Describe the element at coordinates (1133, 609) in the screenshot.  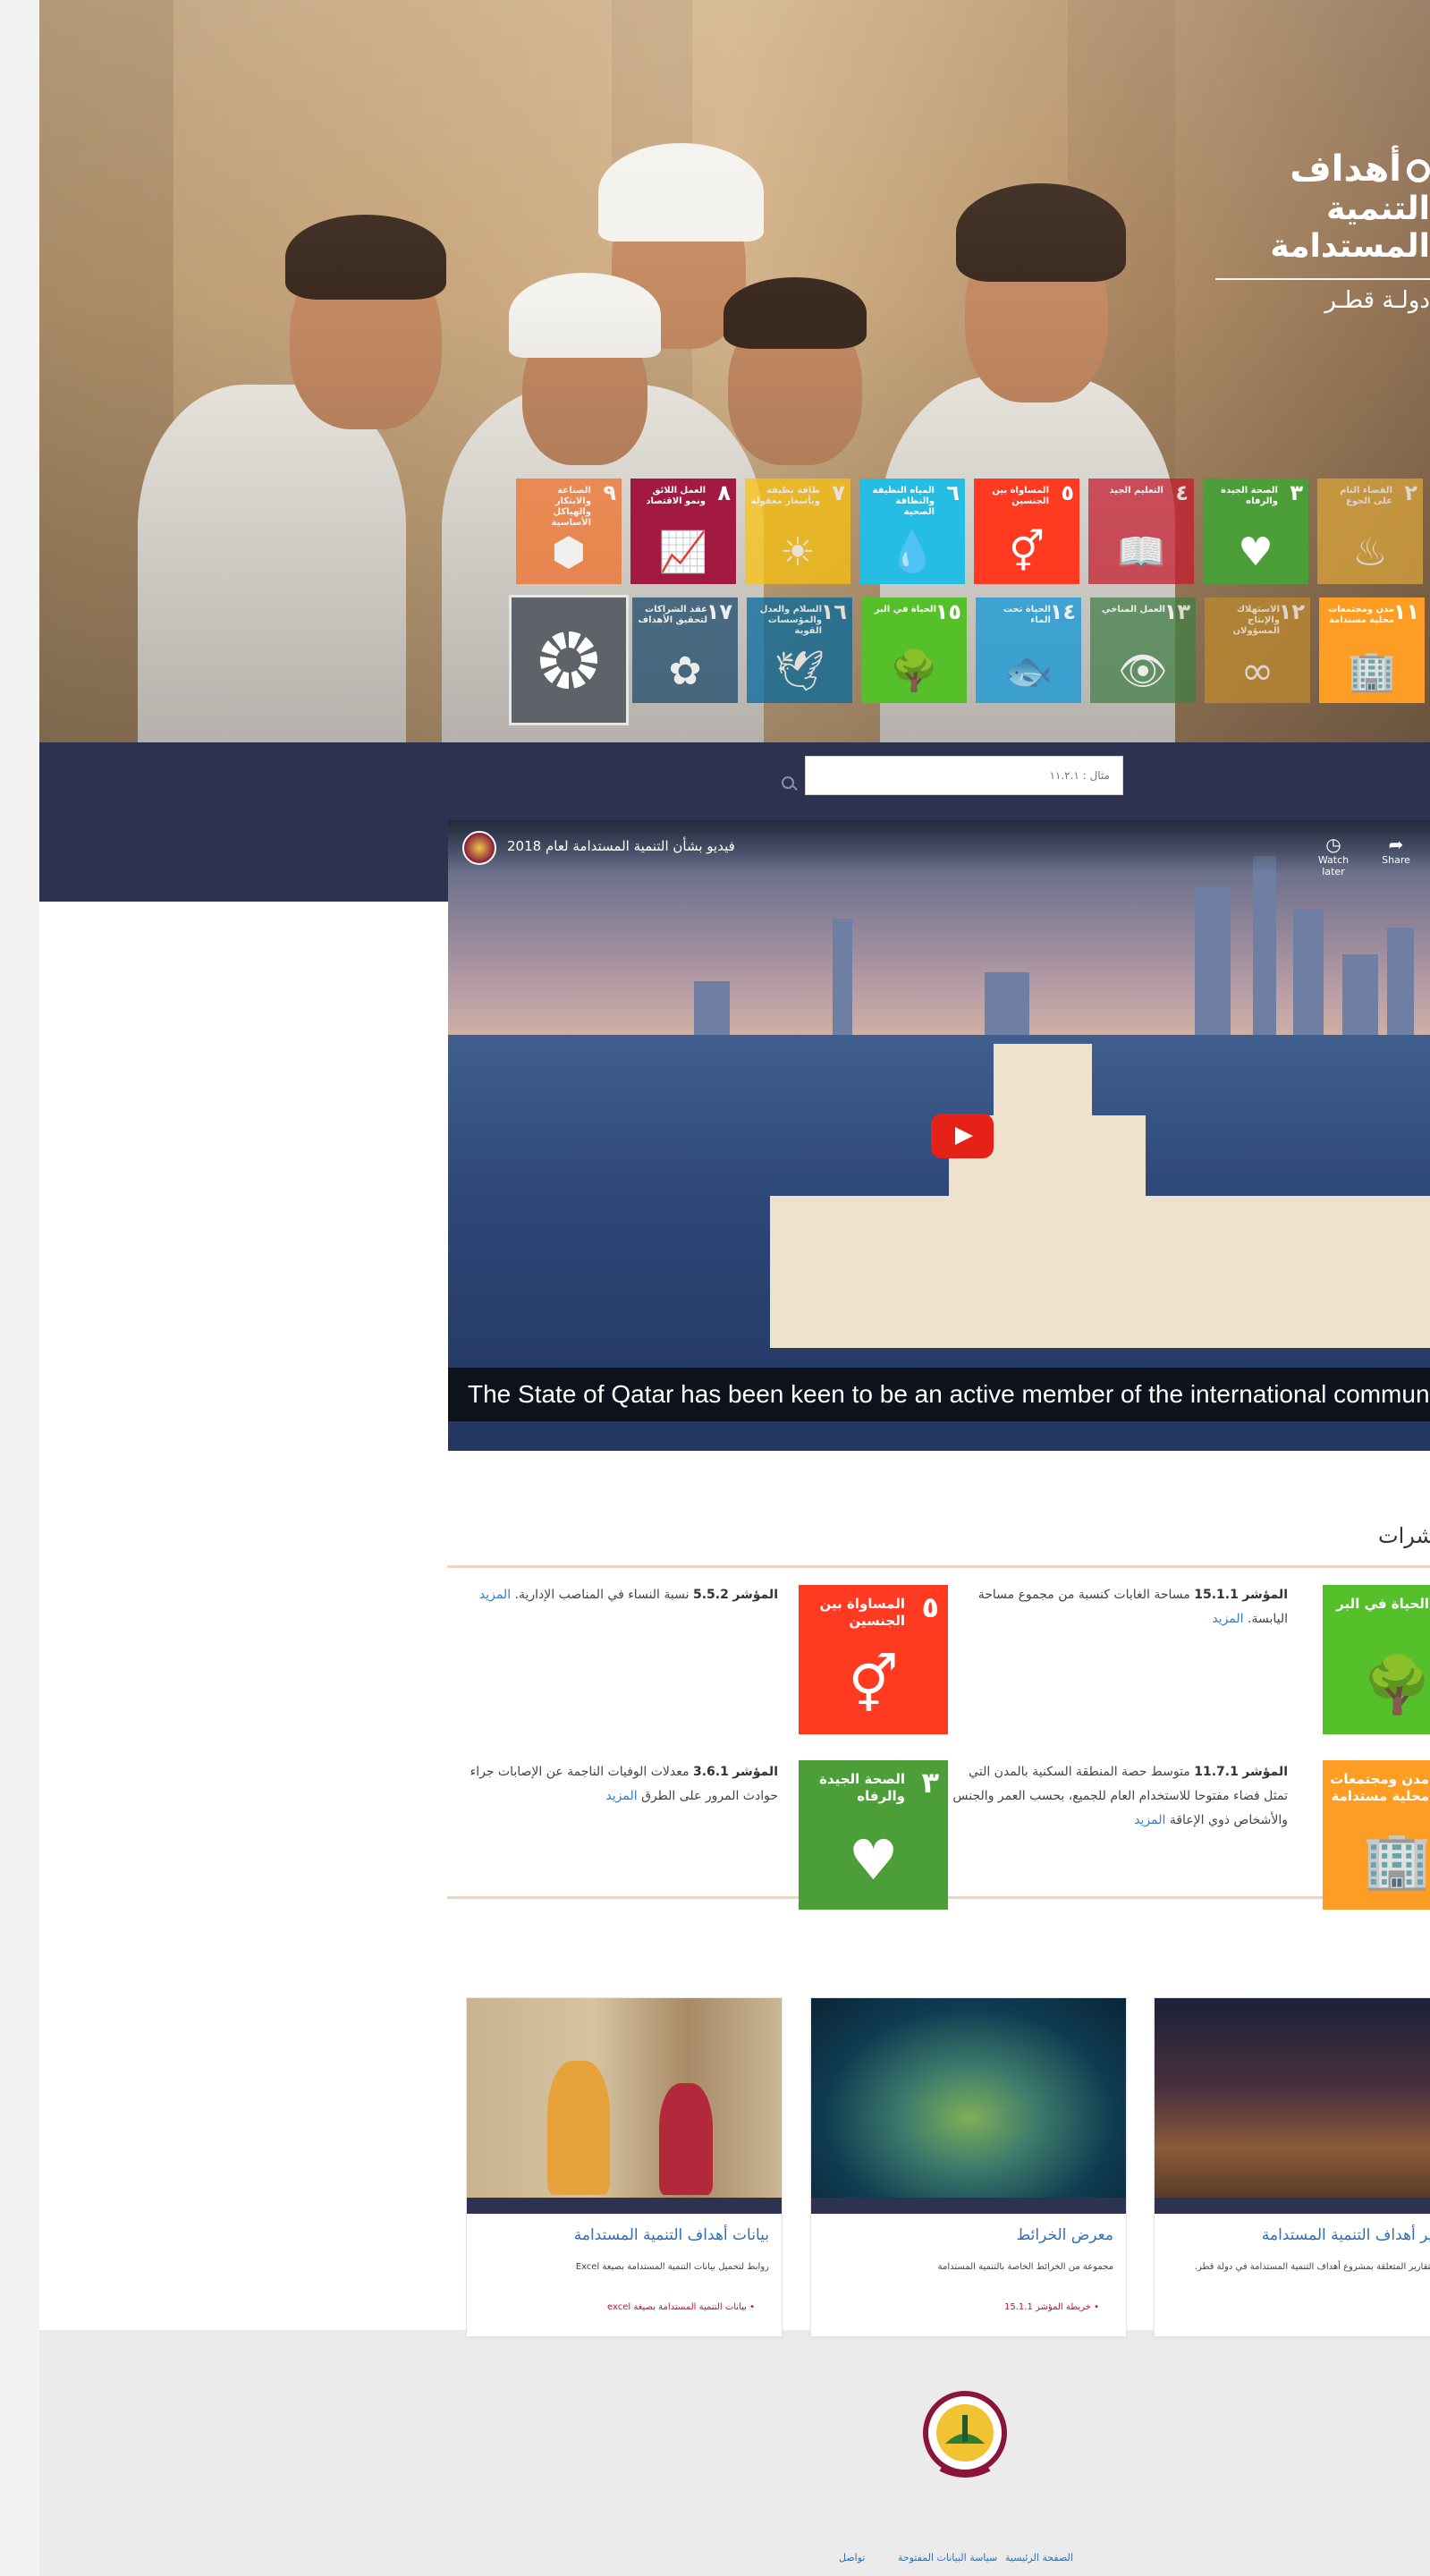
I see `goal-label: العمل المناخي` at that location.